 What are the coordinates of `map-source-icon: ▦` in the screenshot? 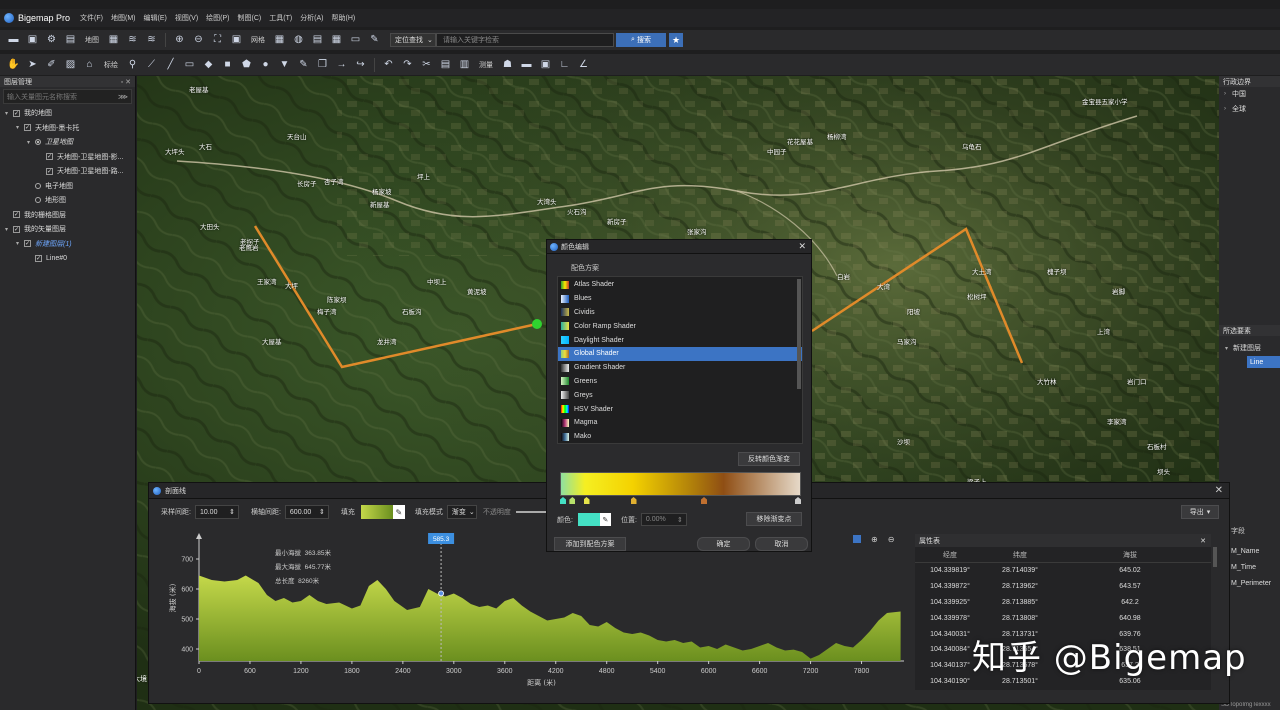 It's located at (113, 40).